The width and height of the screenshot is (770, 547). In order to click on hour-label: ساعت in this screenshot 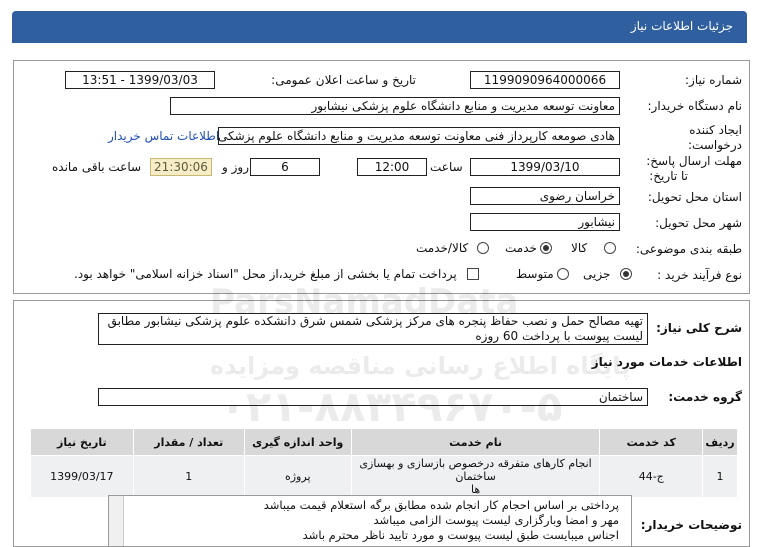, I will do `click(446, 167)`.